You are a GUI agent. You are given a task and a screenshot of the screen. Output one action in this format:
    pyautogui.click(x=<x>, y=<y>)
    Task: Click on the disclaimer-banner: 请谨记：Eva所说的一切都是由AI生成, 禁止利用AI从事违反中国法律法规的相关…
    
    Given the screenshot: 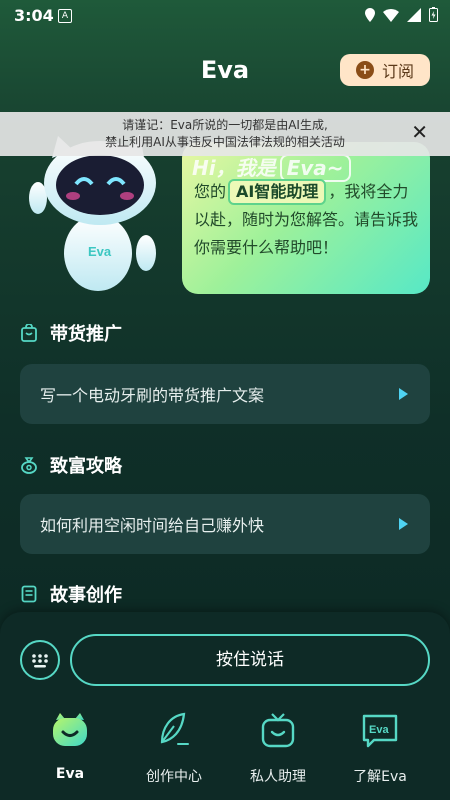 What is the action you would take?
    pyautogui.click(x=225, y=134)
    